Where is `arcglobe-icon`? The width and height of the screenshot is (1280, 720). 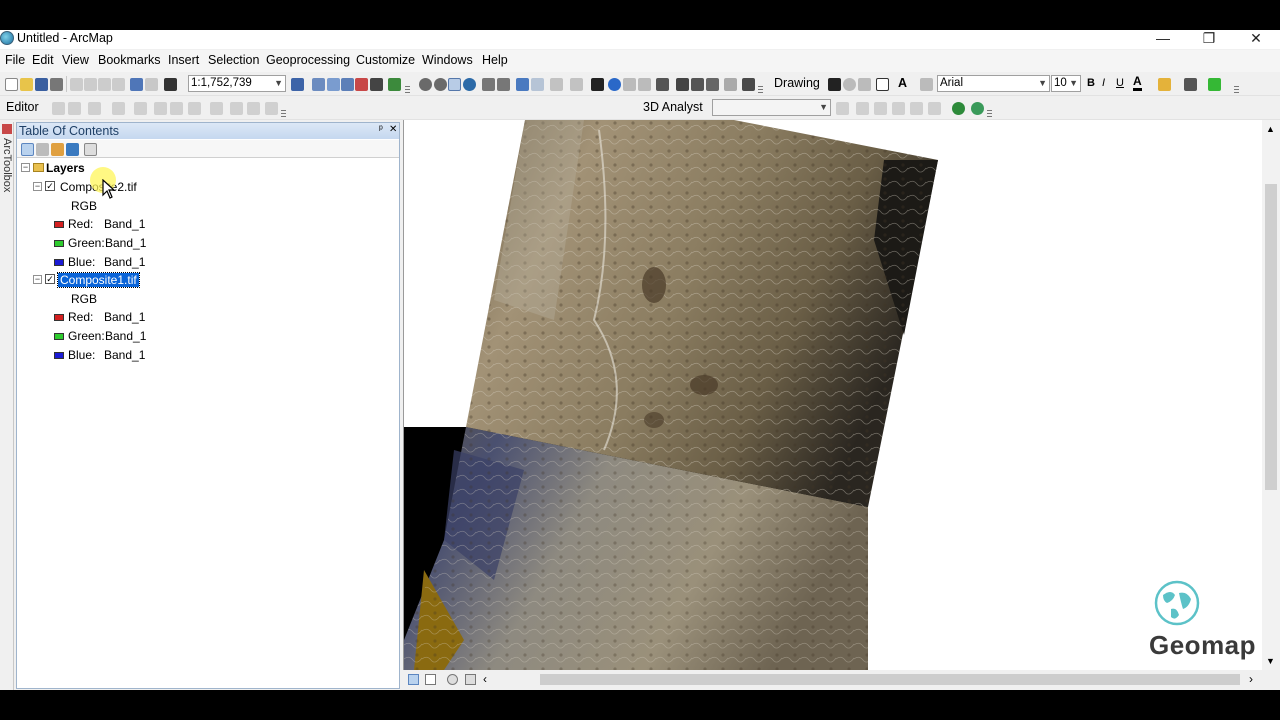
arcglobe-icon is located at coordinates (977, 108).